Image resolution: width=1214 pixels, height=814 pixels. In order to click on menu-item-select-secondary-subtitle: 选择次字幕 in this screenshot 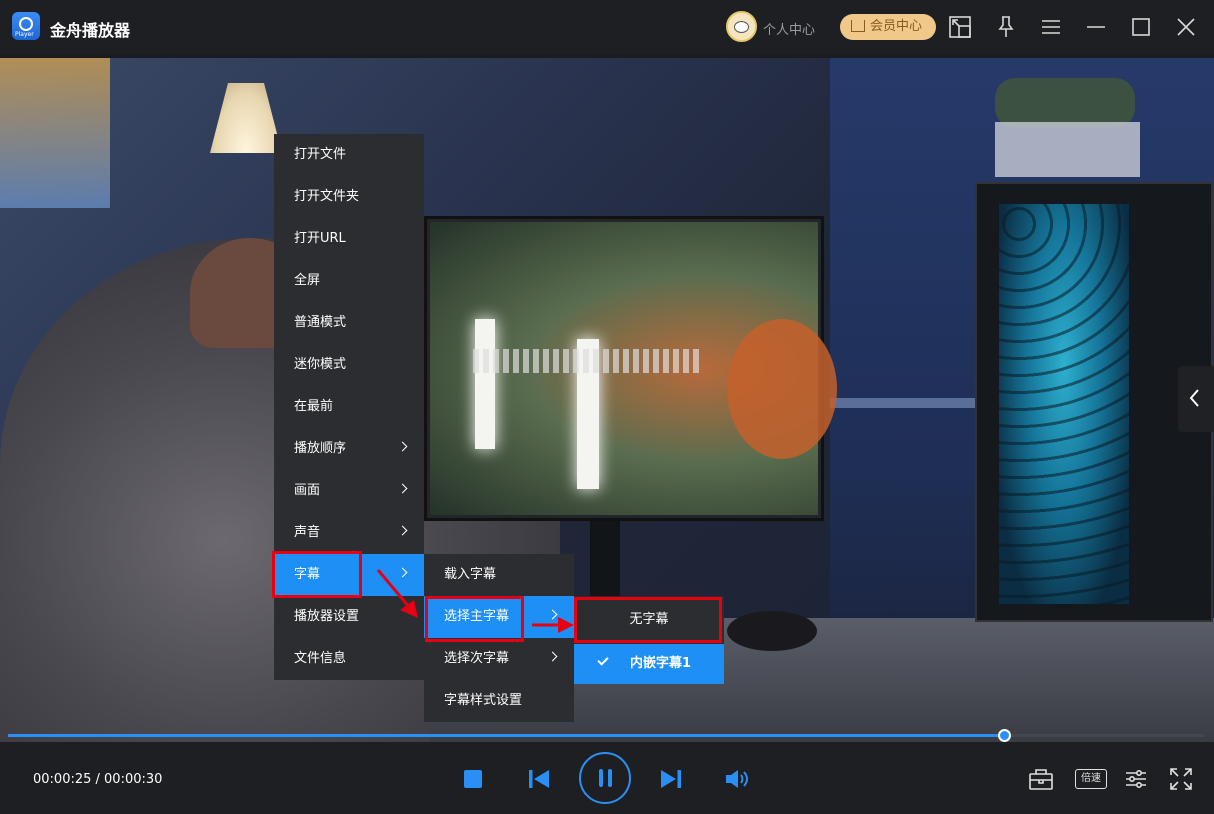, I will do `click(499, 659)`.